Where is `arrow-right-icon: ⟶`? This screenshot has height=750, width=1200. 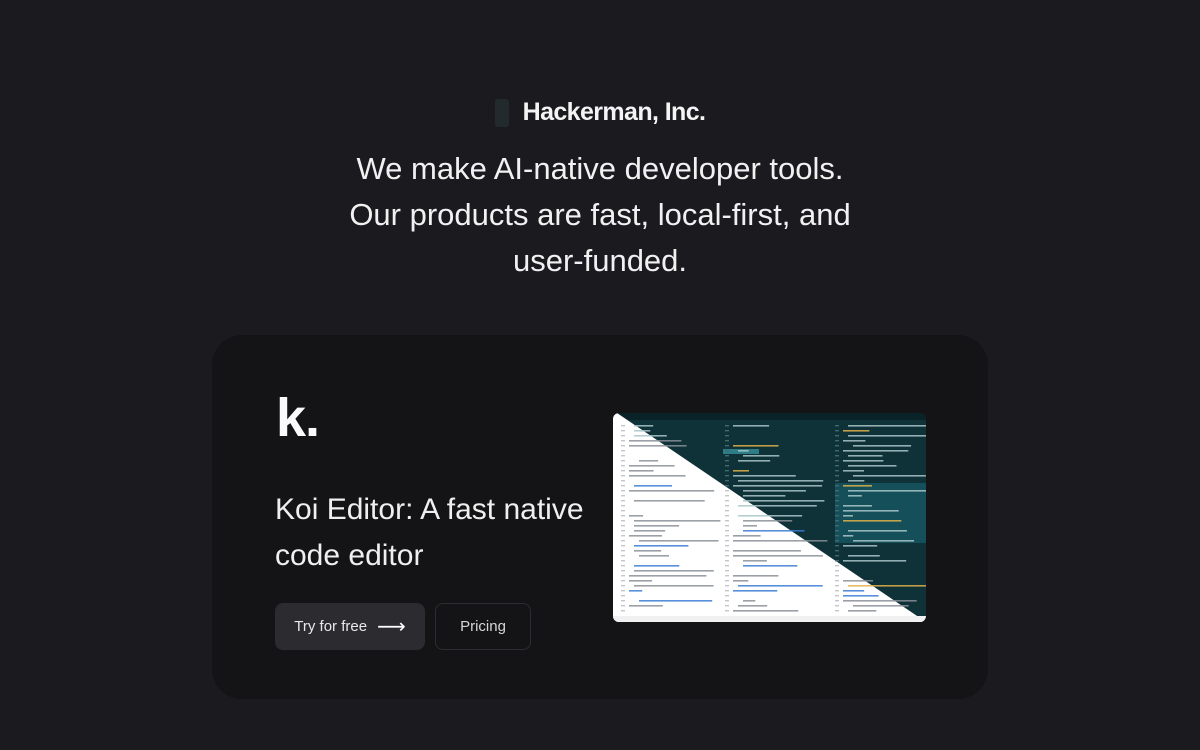
arrow-right-icon: ⟶ is located at coordinates (391, 626).